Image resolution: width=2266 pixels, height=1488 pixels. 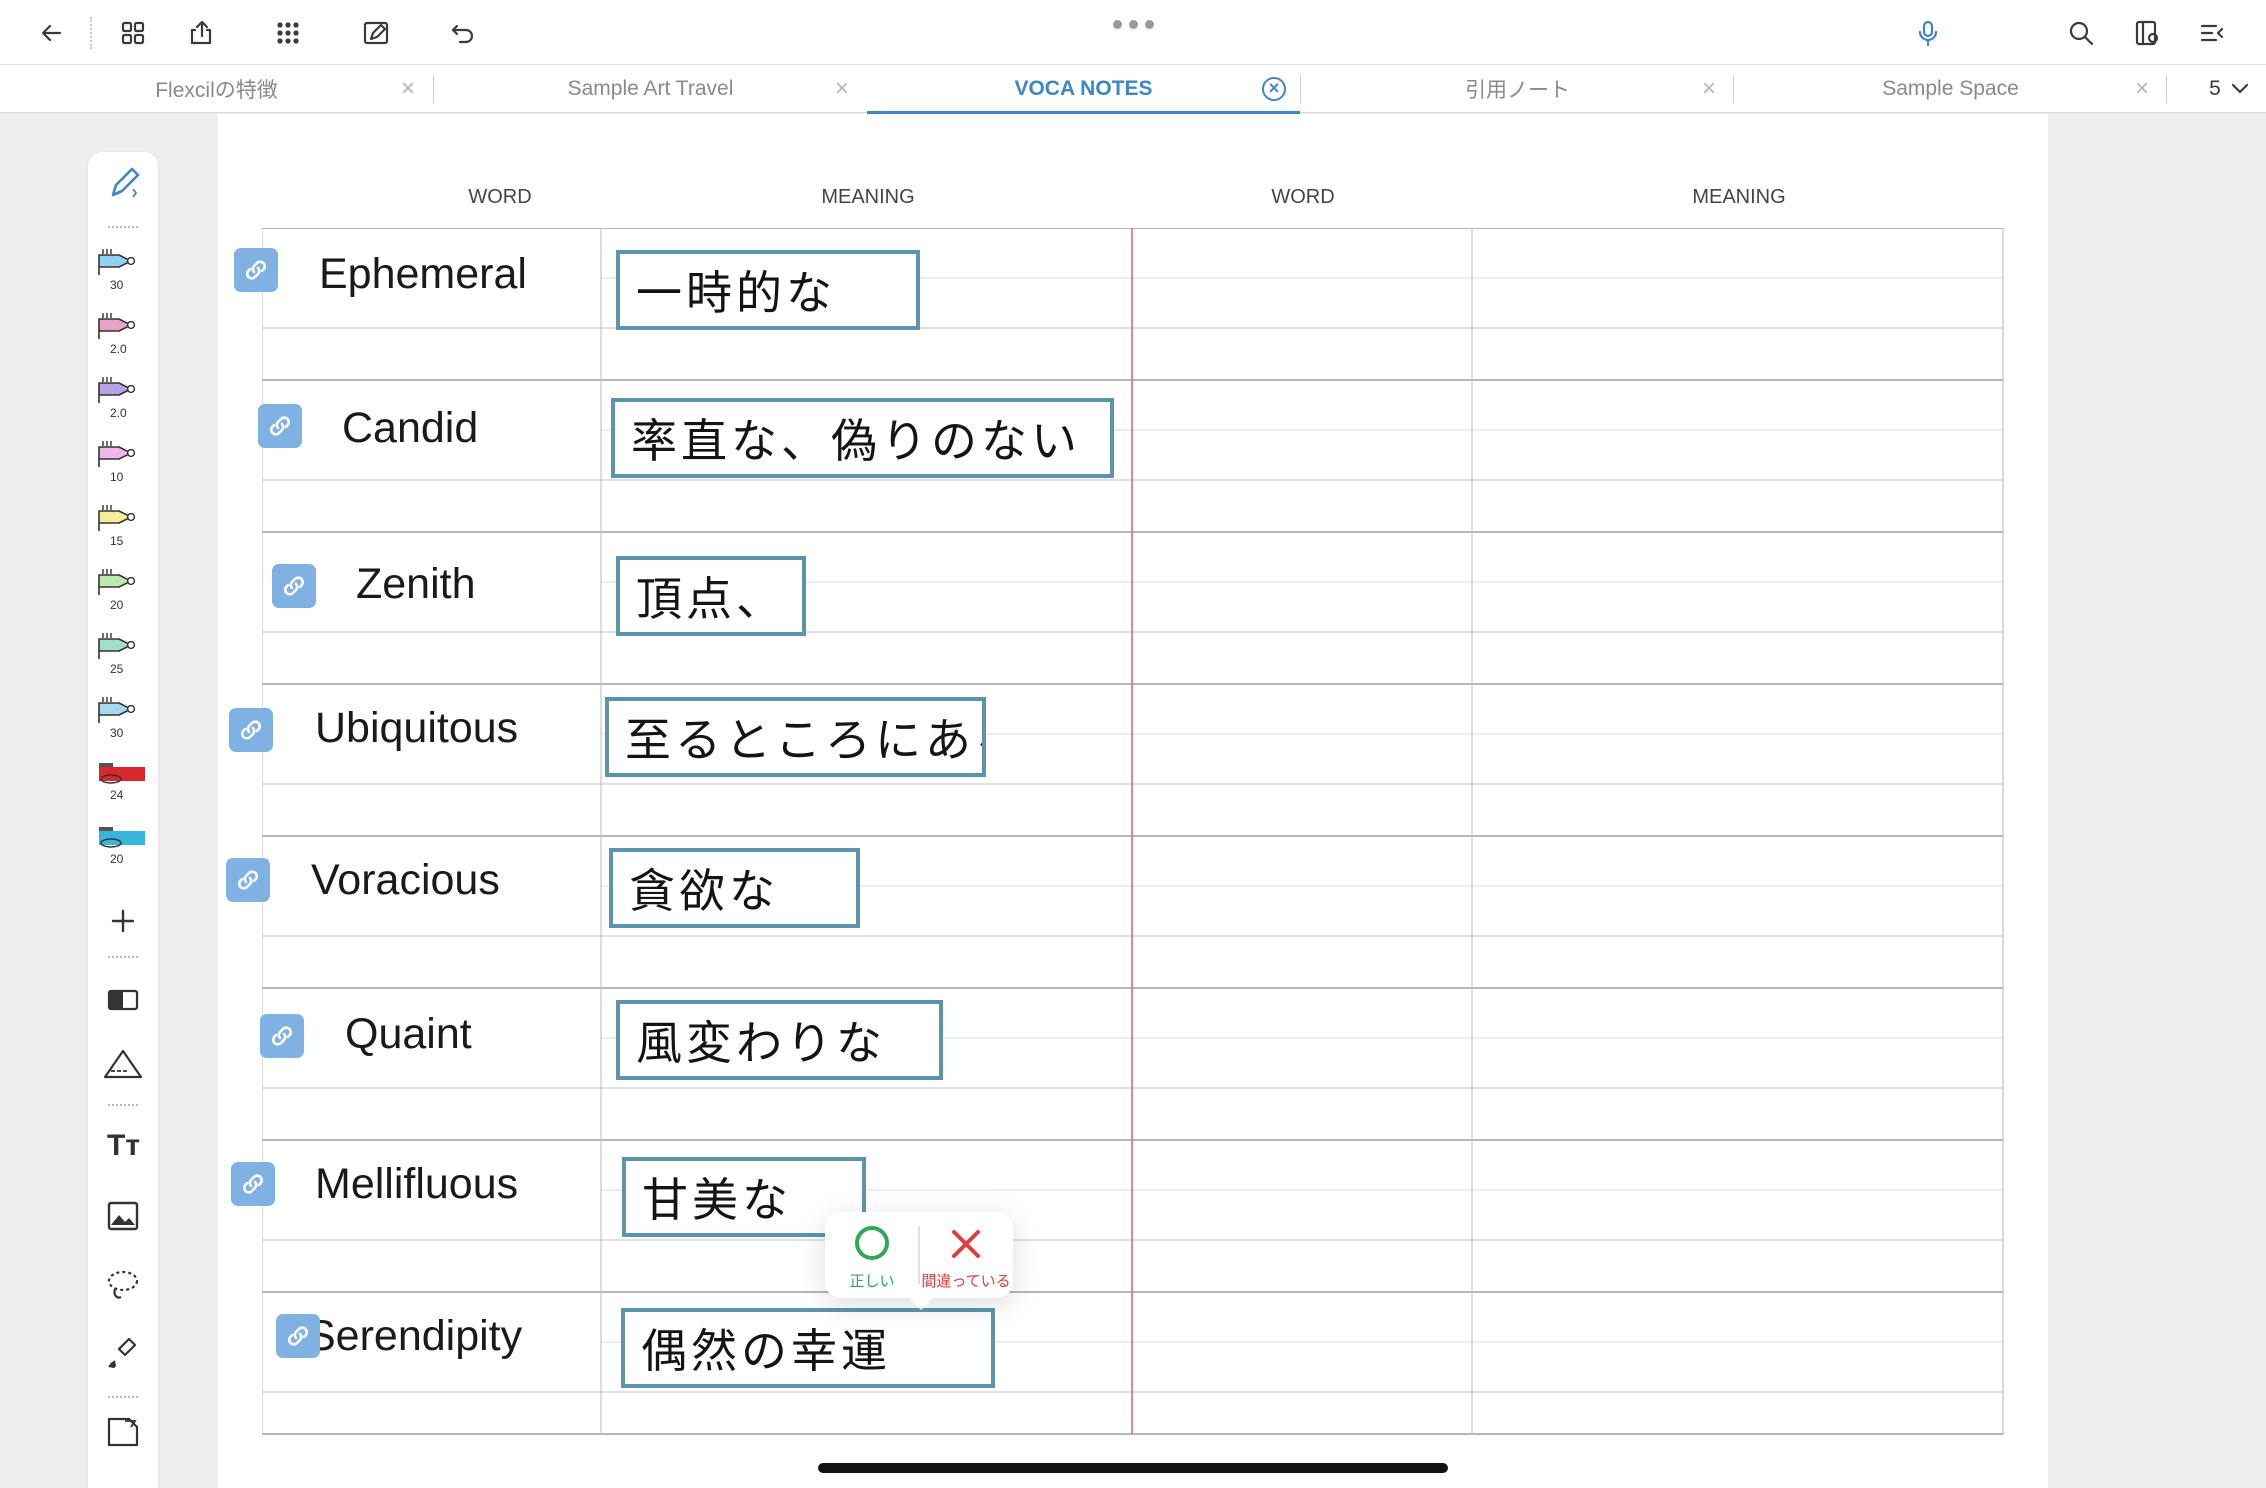 What do you see at coordinates (862, 438) in the screenshot?
I see `meaning-answer-box: 率直な、偽りのない` at bounding box center [862, 438].